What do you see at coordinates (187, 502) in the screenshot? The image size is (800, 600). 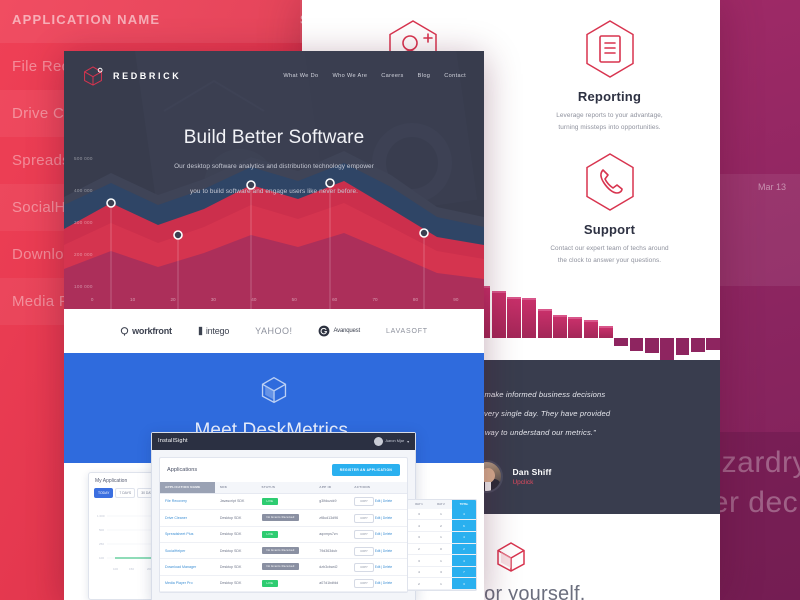 I see `cell-application-name: File Recovery` at bounding box center [187, 502].